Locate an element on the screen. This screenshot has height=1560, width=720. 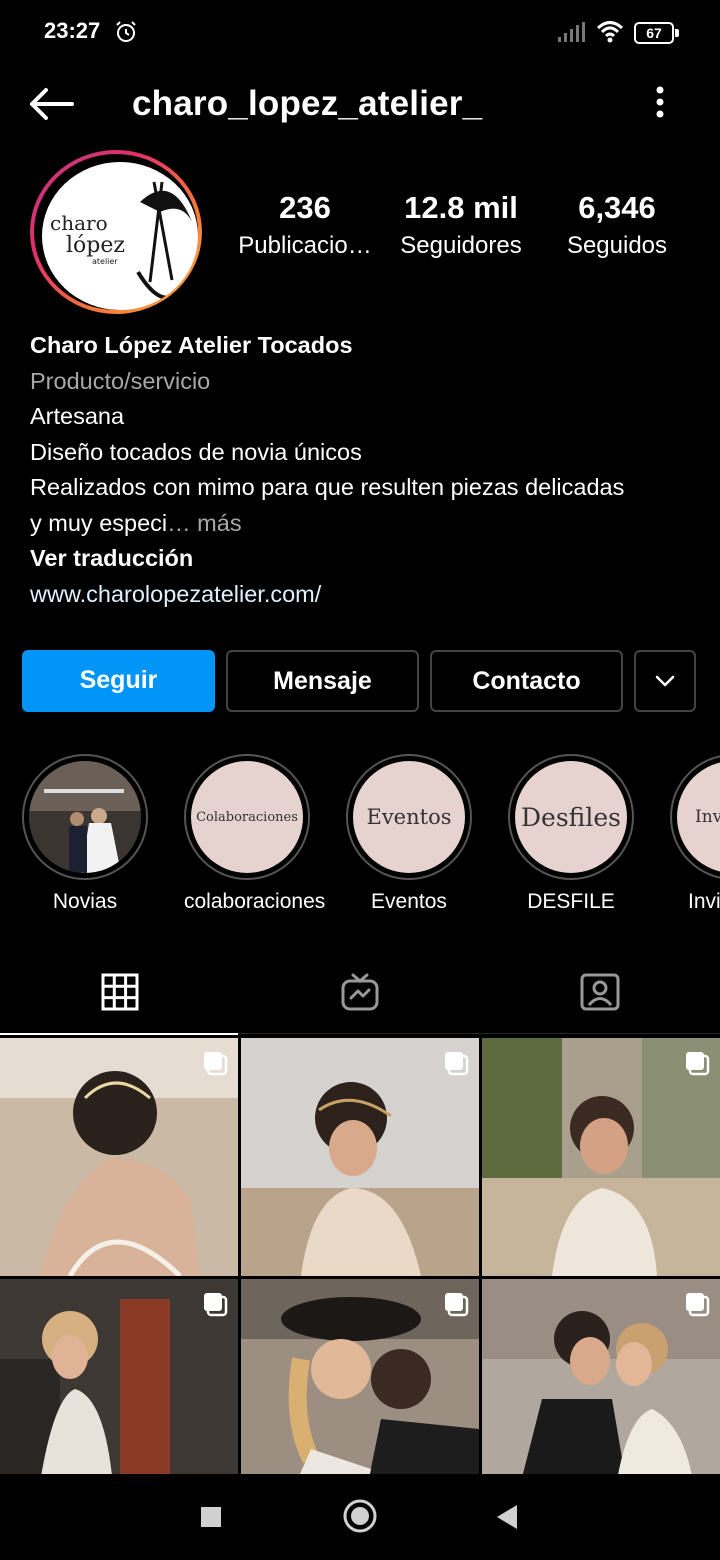
avatar-logo-image: charo lópez atelier is located at coordinates (120, 236).